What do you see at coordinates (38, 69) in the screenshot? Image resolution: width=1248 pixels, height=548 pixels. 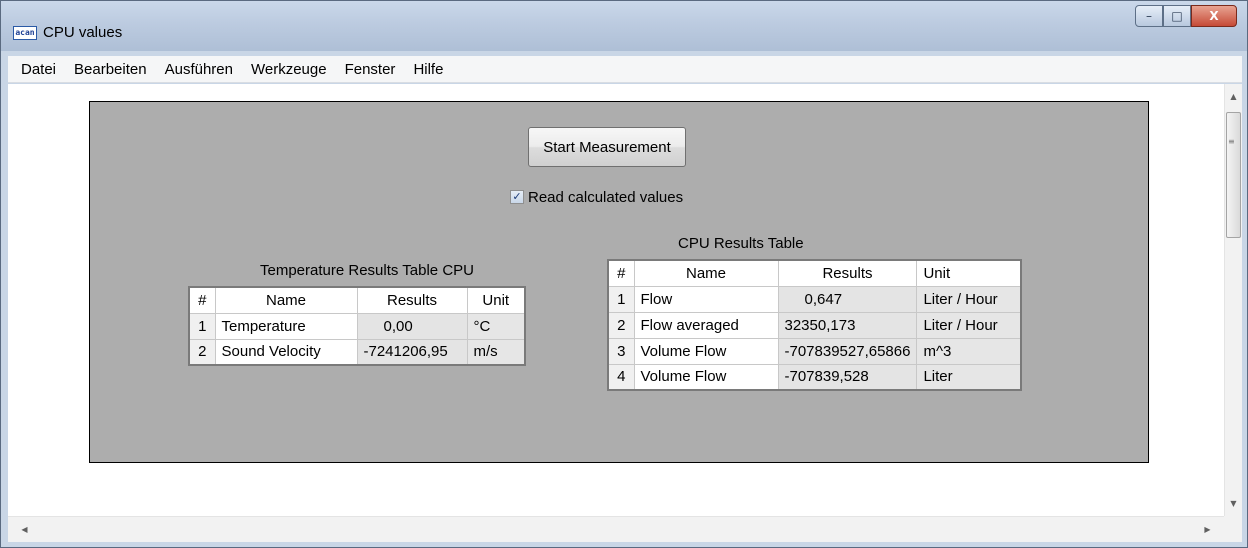 I see `menu-datei: Datei` at bounding box center [38, 69].